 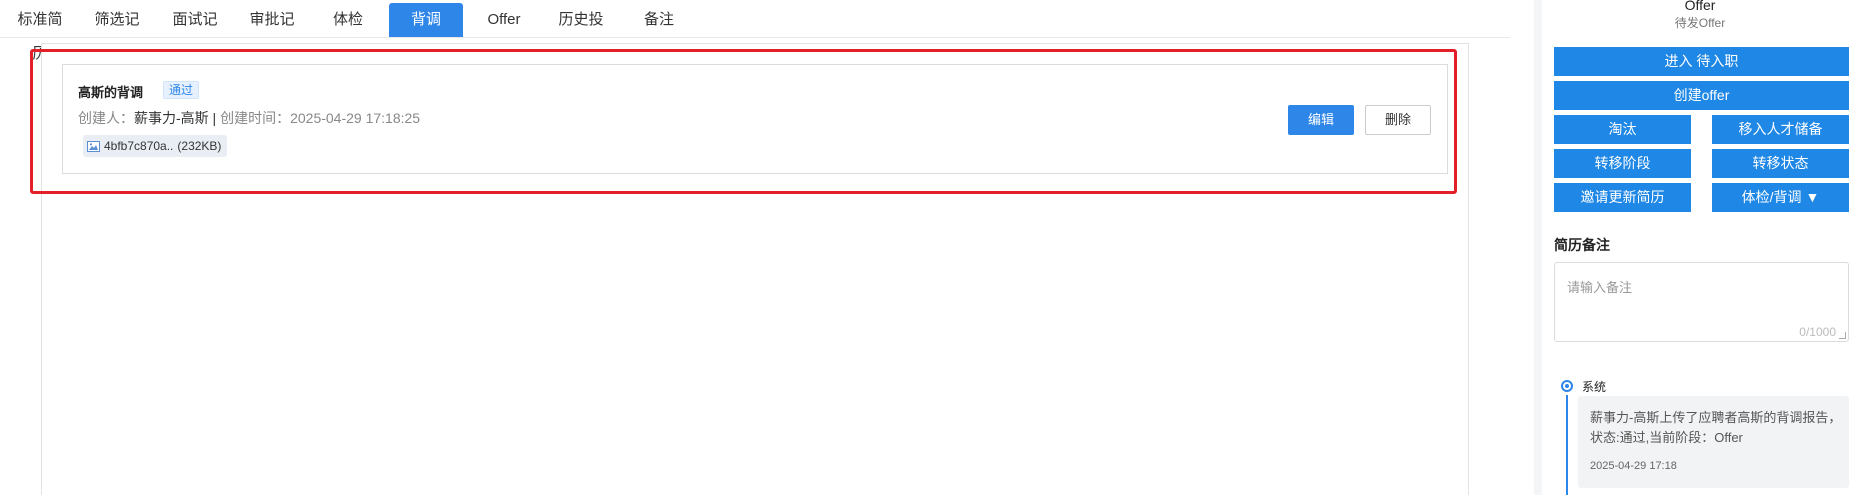 I want to click on move-stage-button: 转移阶段, so click(x=1622, y=163).